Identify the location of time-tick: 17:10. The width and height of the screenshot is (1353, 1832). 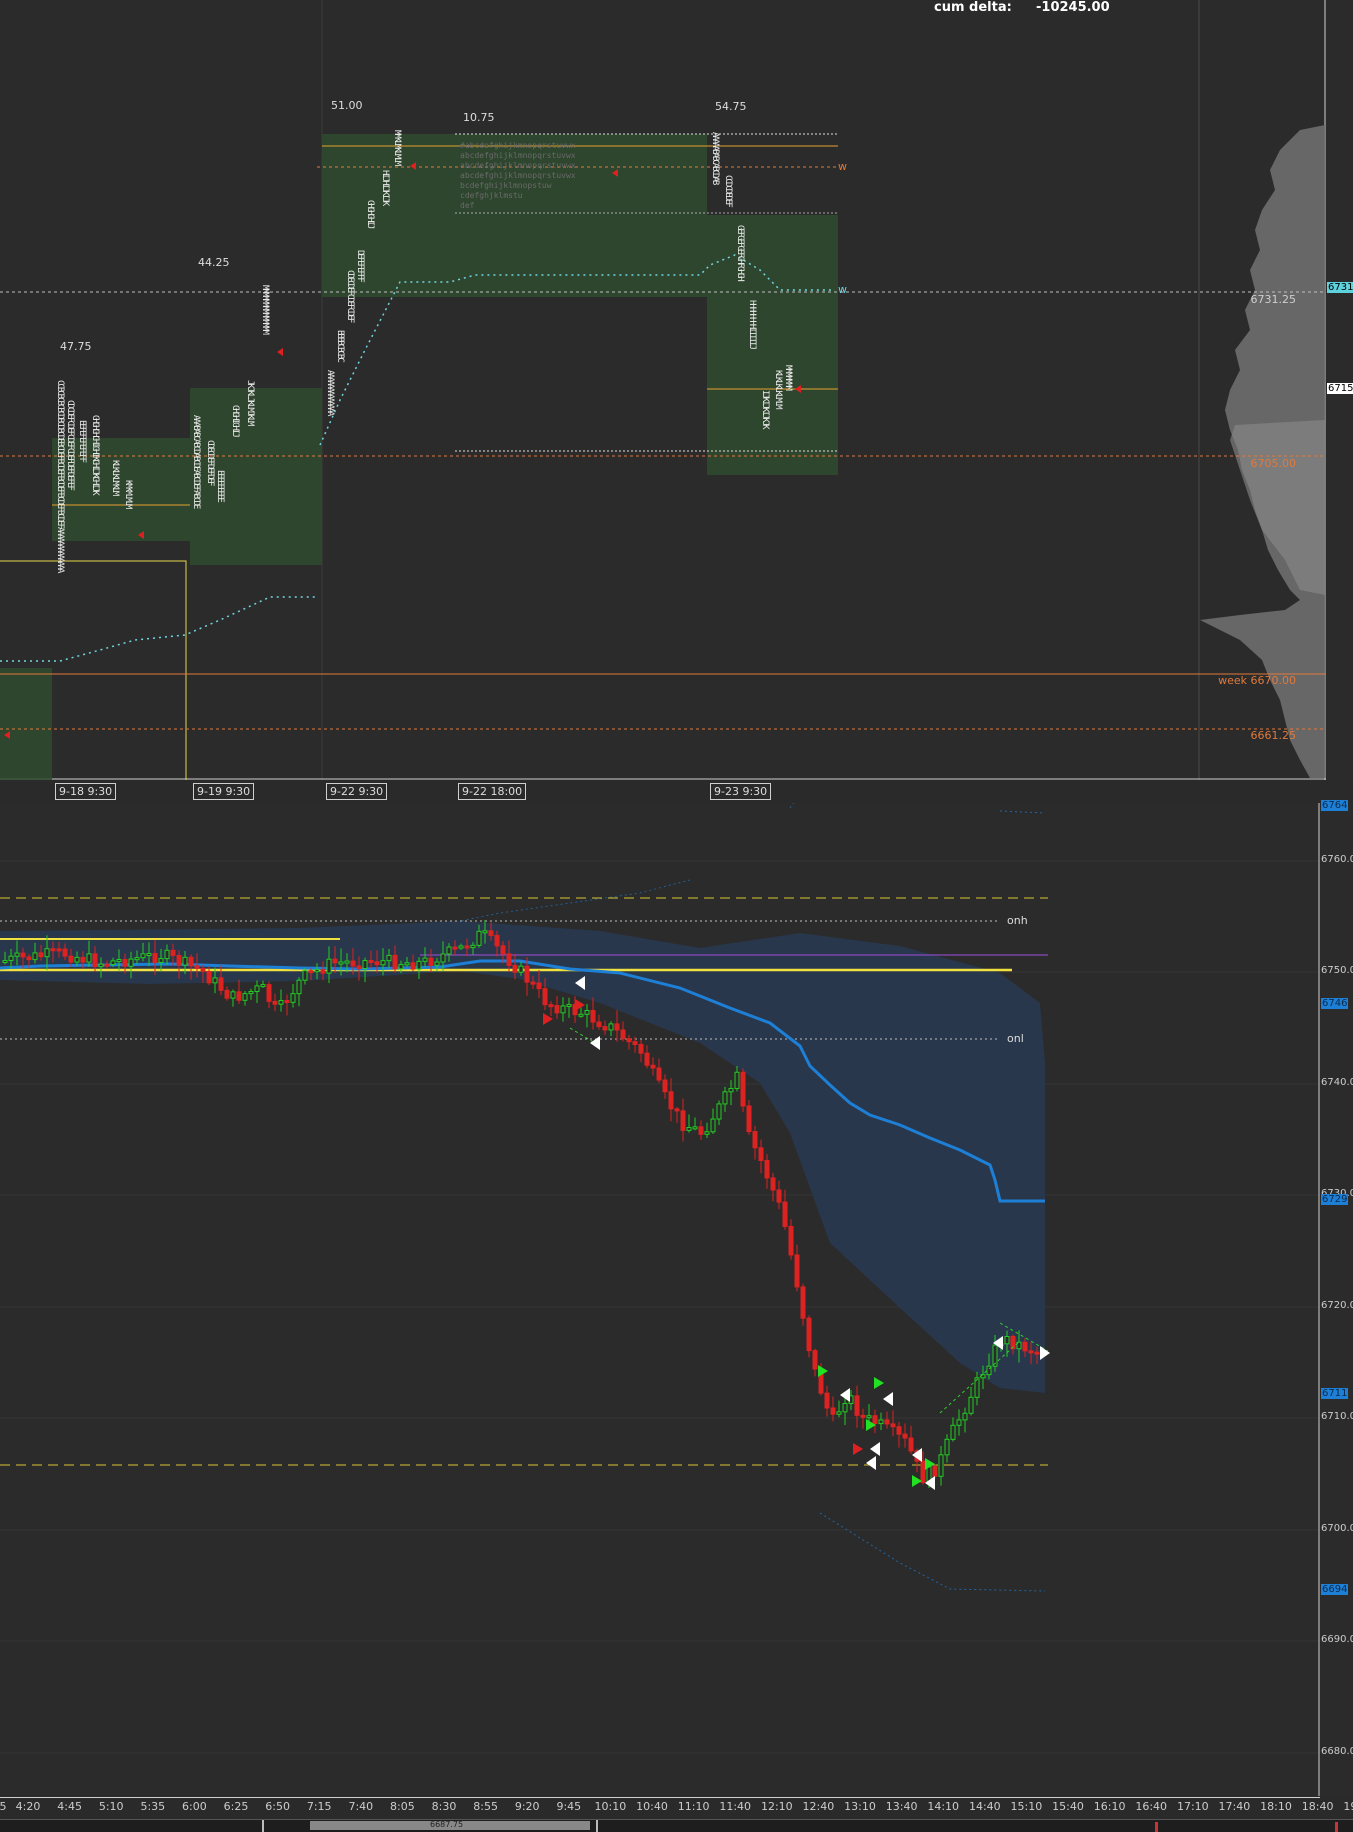
(1192, 1806).